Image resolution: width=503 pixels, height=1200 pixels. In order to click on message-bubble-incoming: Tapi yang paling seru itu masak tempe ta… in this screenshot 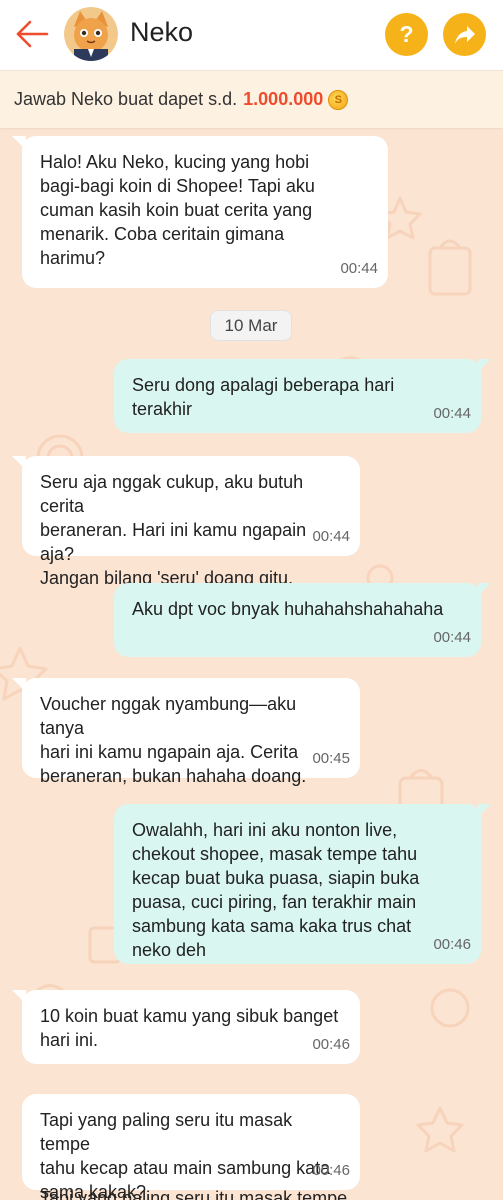, I will do `click(191, 1147)`.